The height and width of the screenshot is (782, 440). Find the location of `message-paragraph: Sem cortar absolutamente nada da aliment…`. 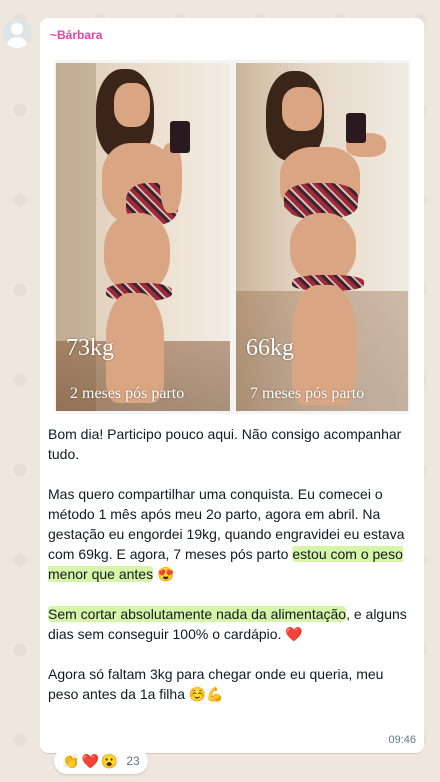

message-paragraph: Sem cortar absolutamente nada da aliment… is located at coordinates (227, 624).